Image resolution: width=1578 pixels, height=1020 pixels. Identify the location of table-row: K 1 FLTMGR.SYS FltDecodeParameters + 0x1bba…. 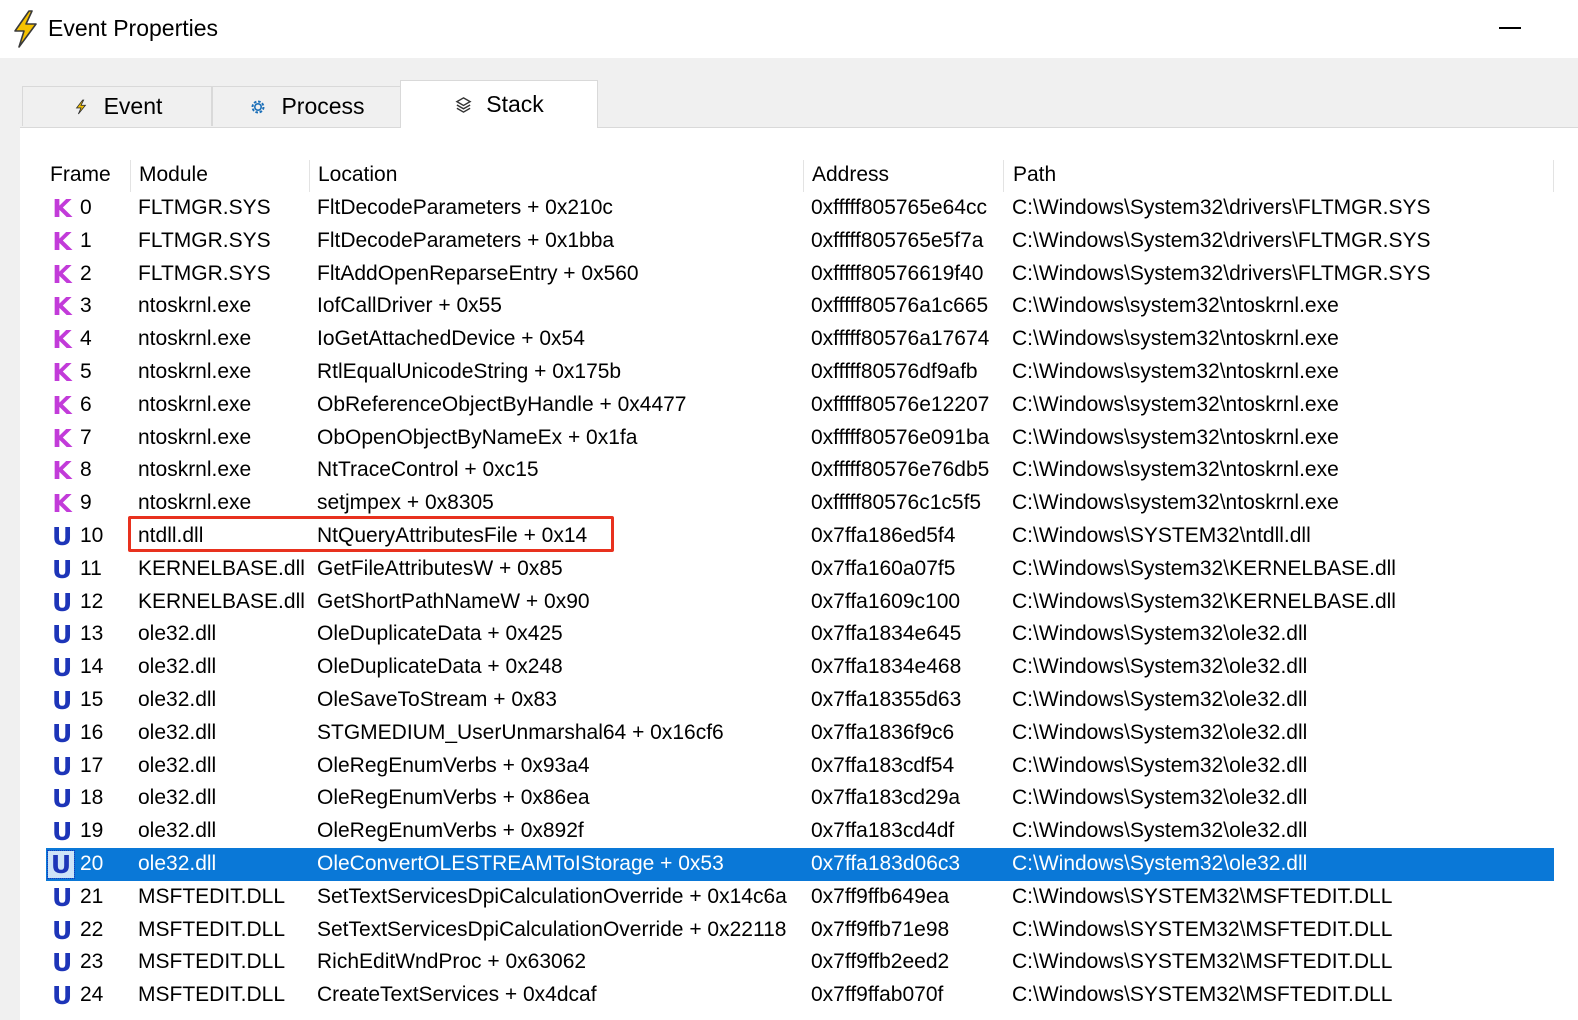
(800, 241).